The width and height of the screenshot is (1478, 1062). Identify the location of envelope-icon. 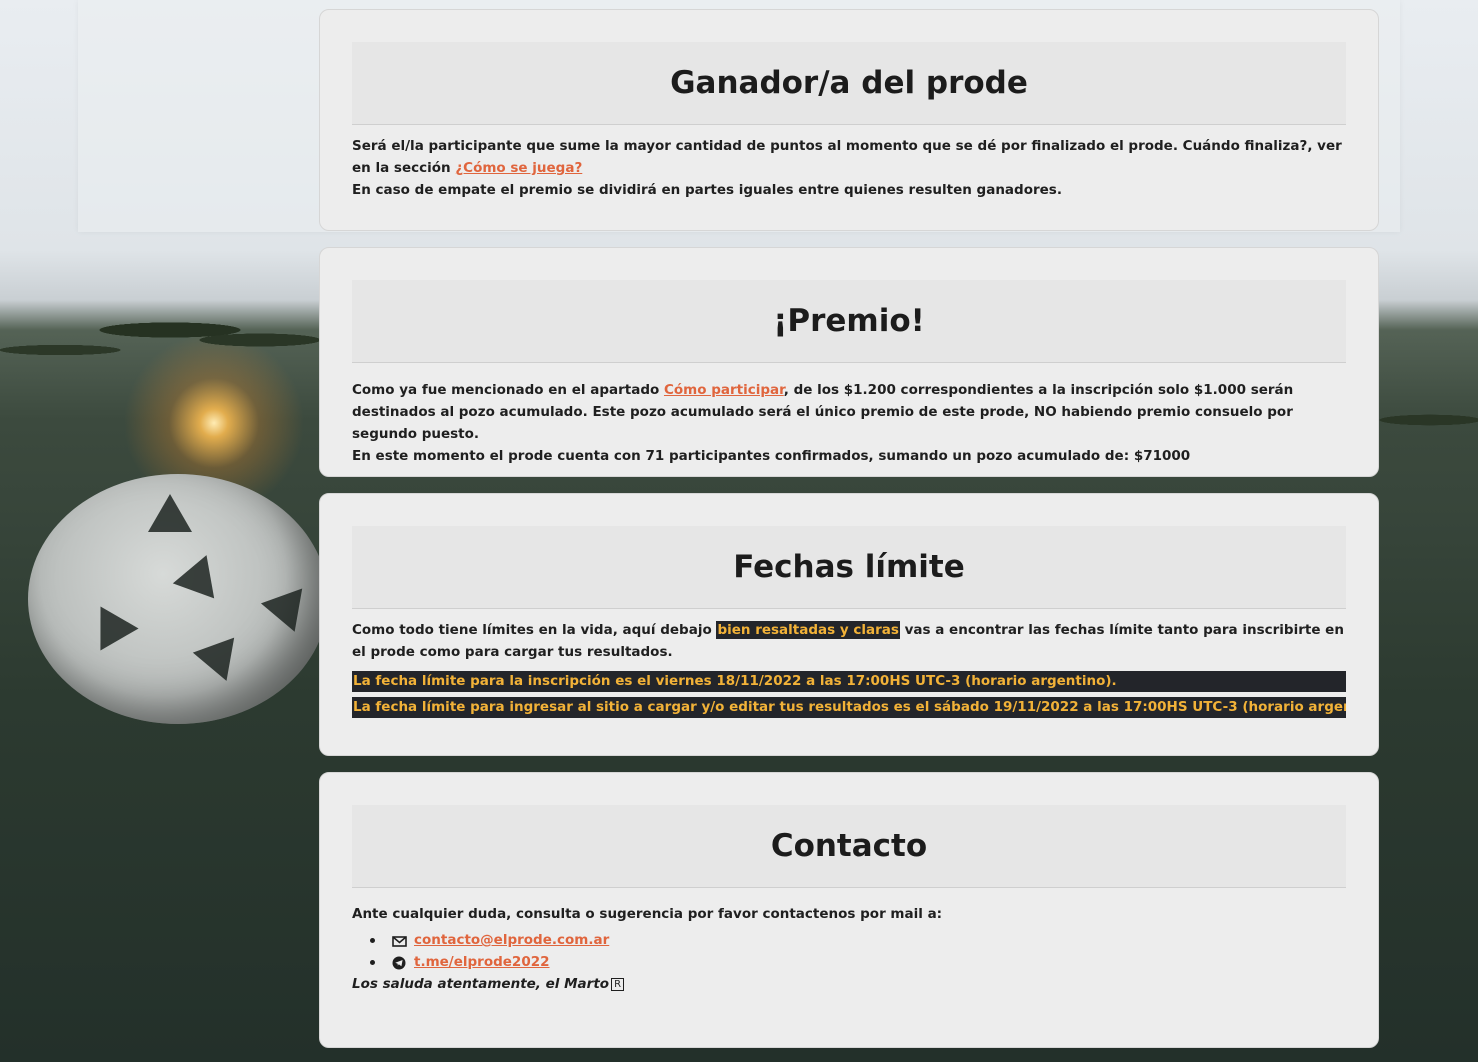
(399, 940).